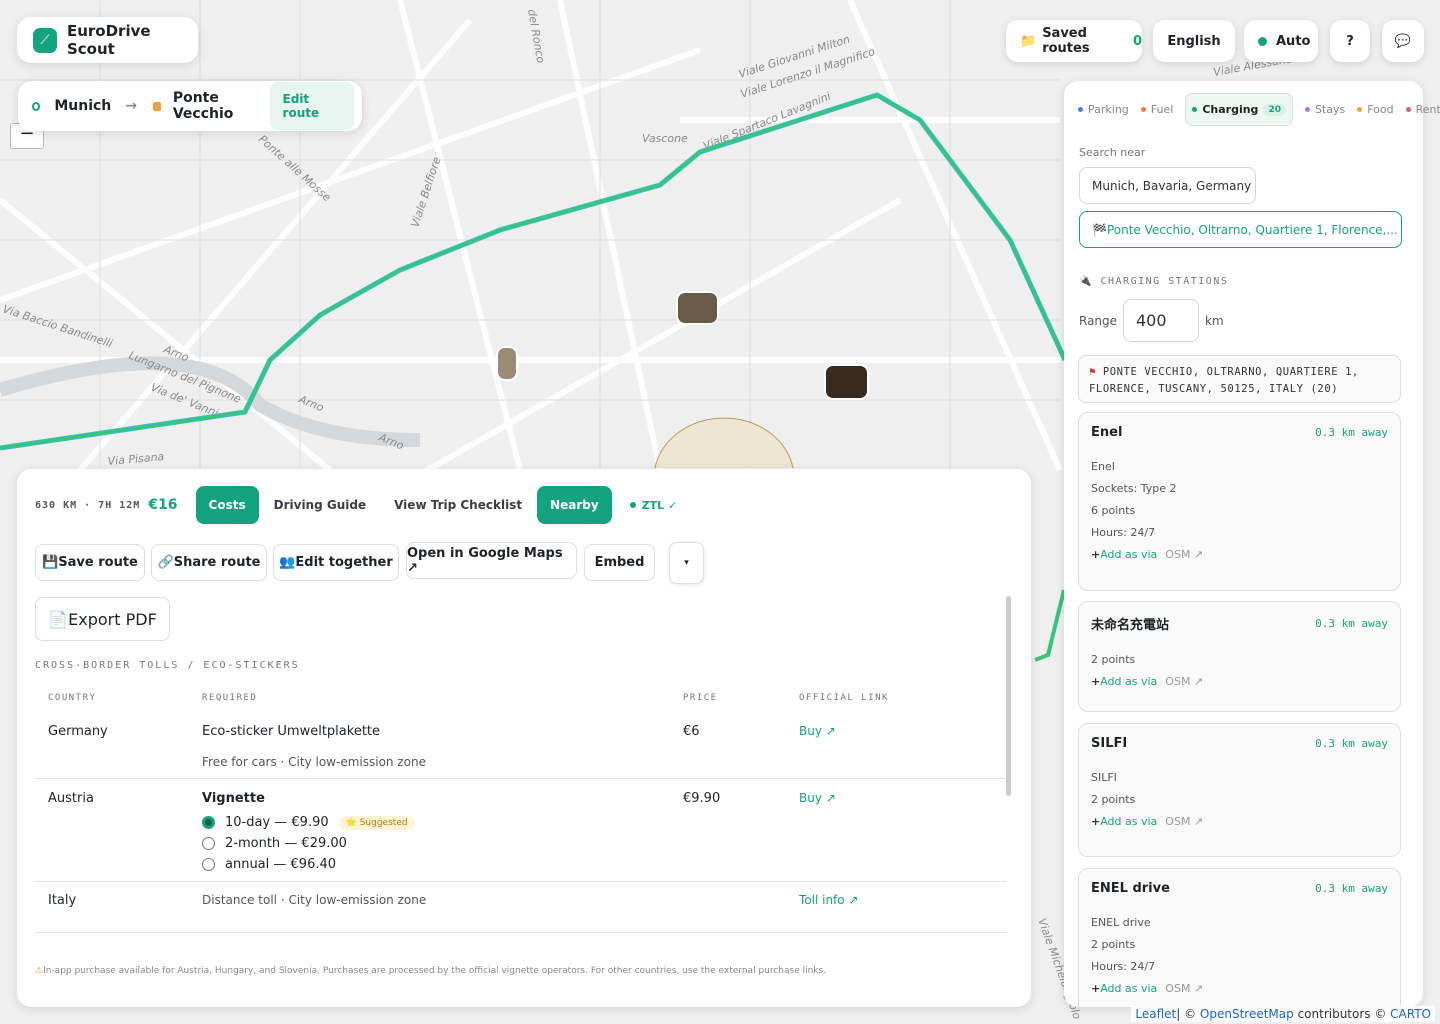 This screenshot has height=1024, width=1440. What do you see at coordinates (1195, 109) in the screenshot?
I see `charging-dot-icon` at bounding box center [1195, 109].